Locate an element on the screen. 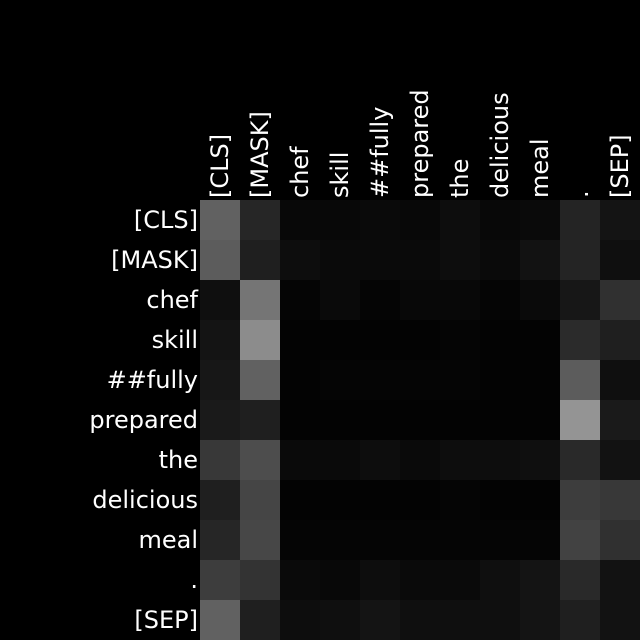 The image size is (640, 640). x-tick-label: [SEP] is located at coordinates (620, 166).